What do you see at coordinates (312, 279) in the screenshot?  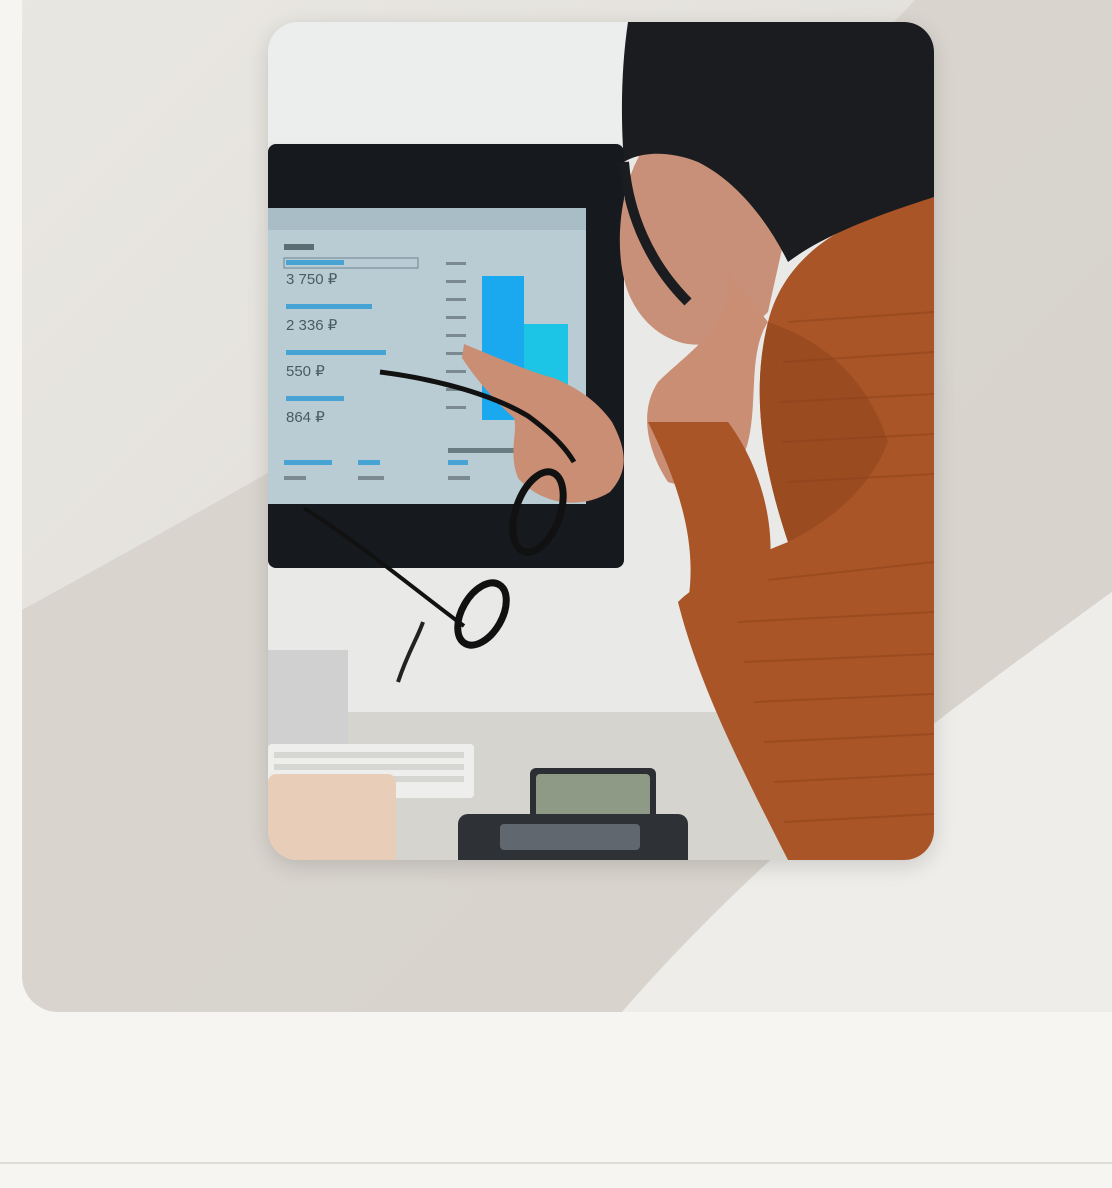 I see `monitor-stat-1: 3 750 ₽` at bounding box center [312, 279].